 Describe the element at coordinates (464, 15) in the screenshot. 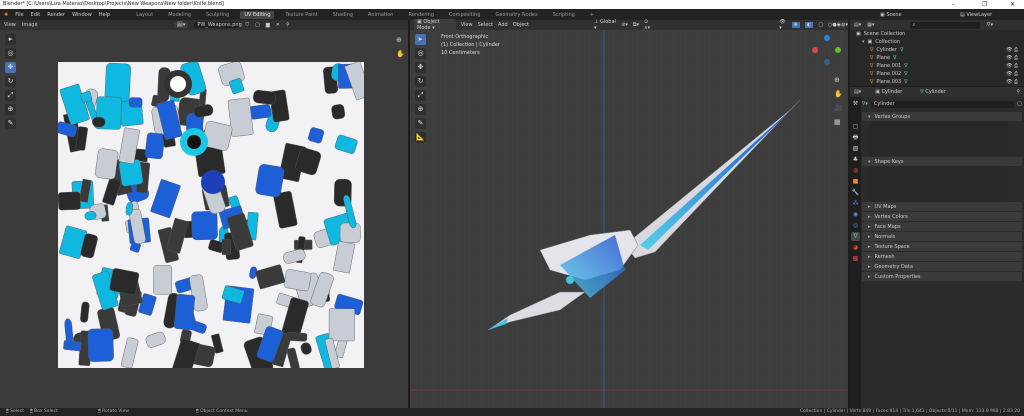

I see `tab-compositing: Compositing` at that location.